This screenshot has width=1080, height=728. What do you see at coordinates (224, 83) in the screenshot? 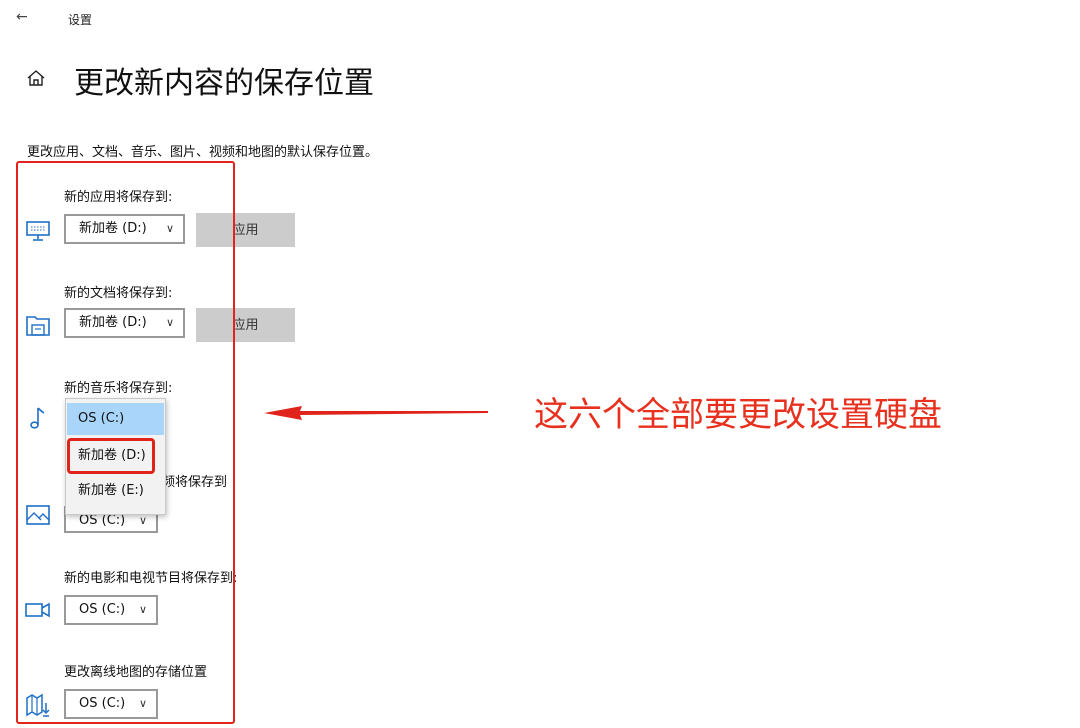
I see `page-title: 更改新内容的保存位置` at bounding box center [224, 83].